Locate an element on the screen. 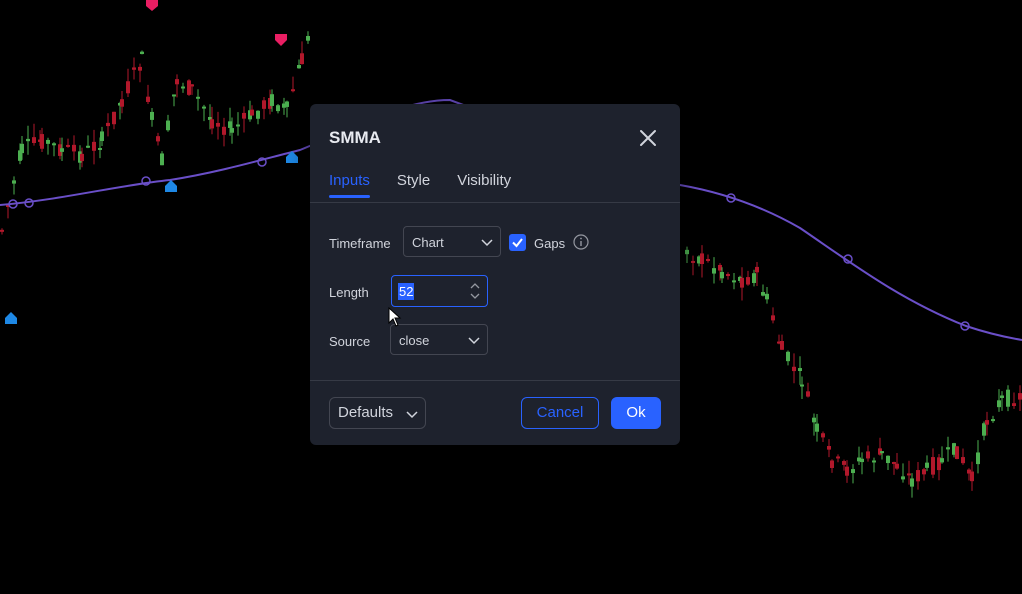 Image resolution: width=1022 pixels, height=594 pixels. cancel-button: Cancel is located at coordinates (560, 413).